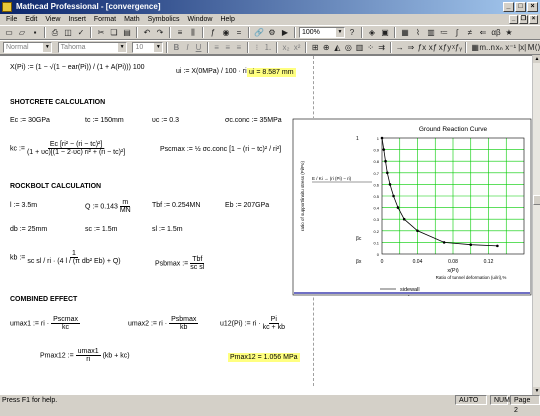 The image size is (540, 416). What do you see at coordinates (101, 33) in the screenshot?
I see `cut-icon: ✂` at bounding box center [101, 33].